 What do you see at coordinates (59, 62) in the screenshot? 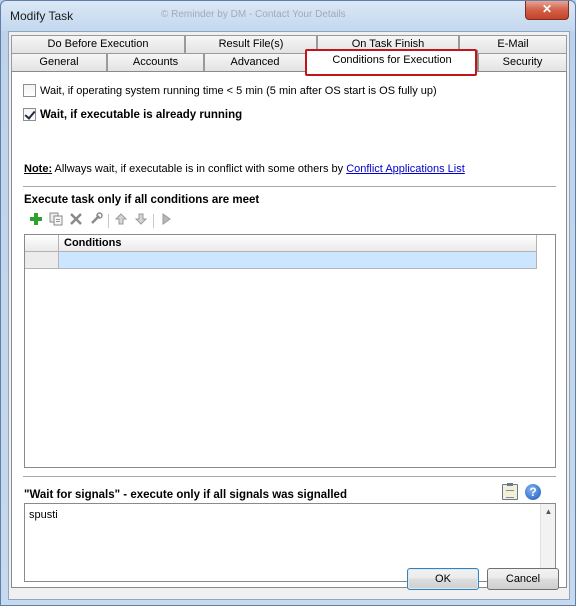
I see `tab-general: General` at bounding box center [59, 62].